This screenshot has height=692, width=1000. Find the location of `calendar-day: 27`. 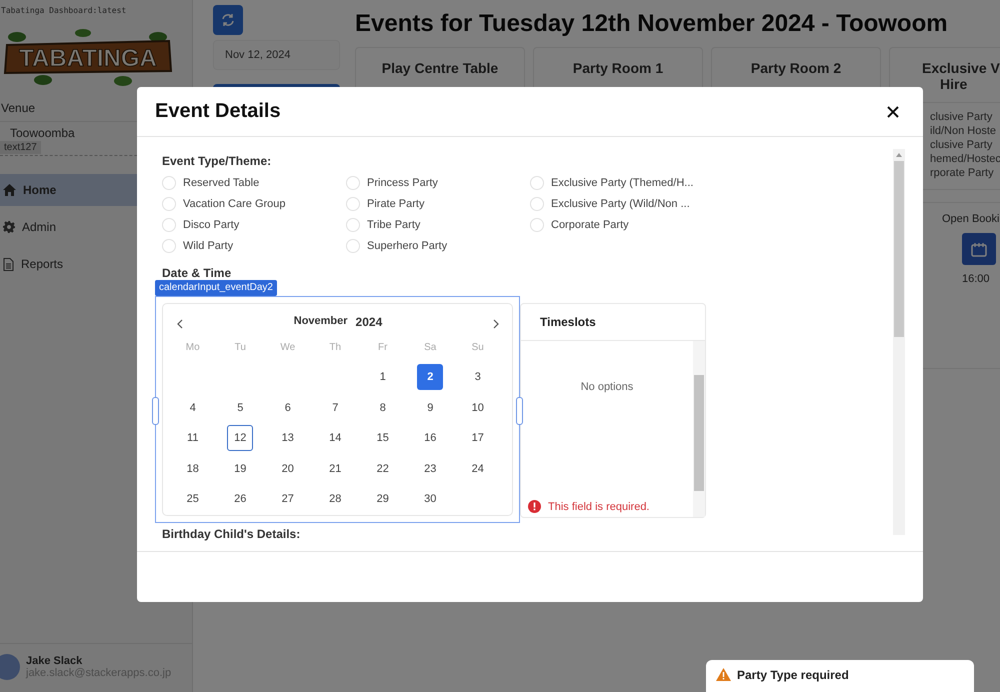

calendar-day: 27 is located at coordinates (287, 499).